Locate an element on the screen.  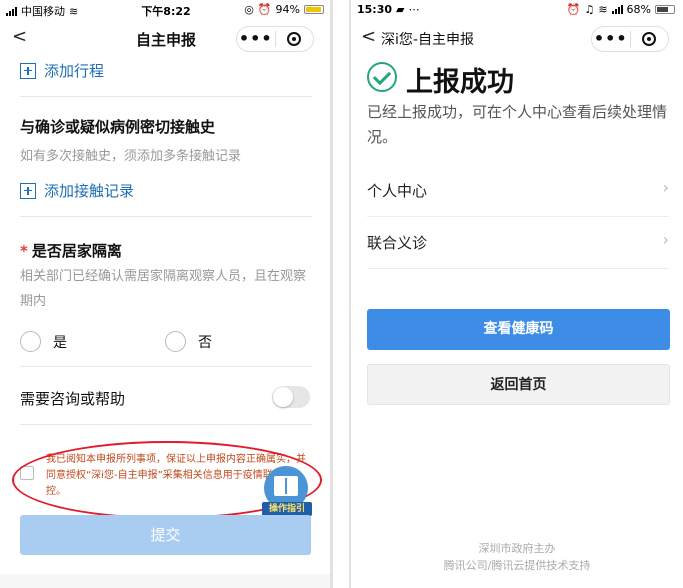
quarantine-heading: * 是否居家隔离 is located at coordinates (71, 251).